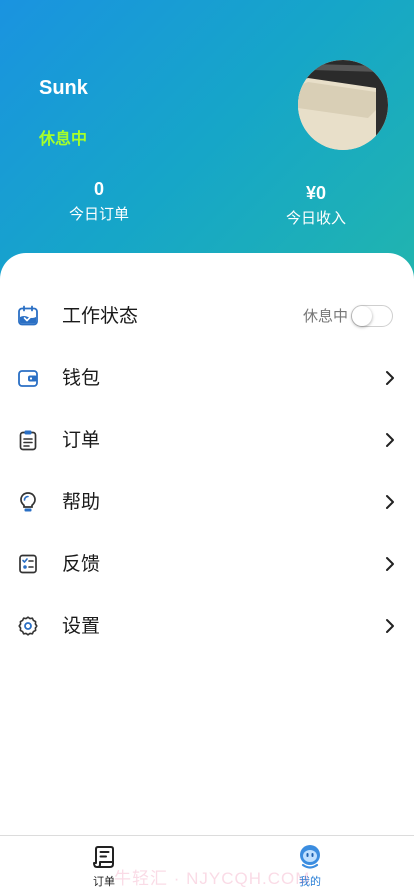 The image size is (414, 896). Describe the element at coordinates (207, 626) in the screenshot. I see `menu-item-settings: 设置` at that location.